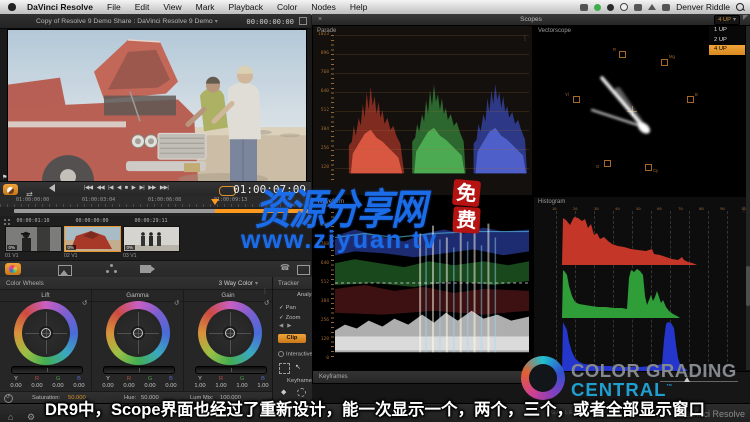 Image resolution: width=750 pixels, height=422 pixels. What do you see at coordinates (8, 398) in the screenshot?
I see `reset-all-icon` at bounding box center [8, 398].